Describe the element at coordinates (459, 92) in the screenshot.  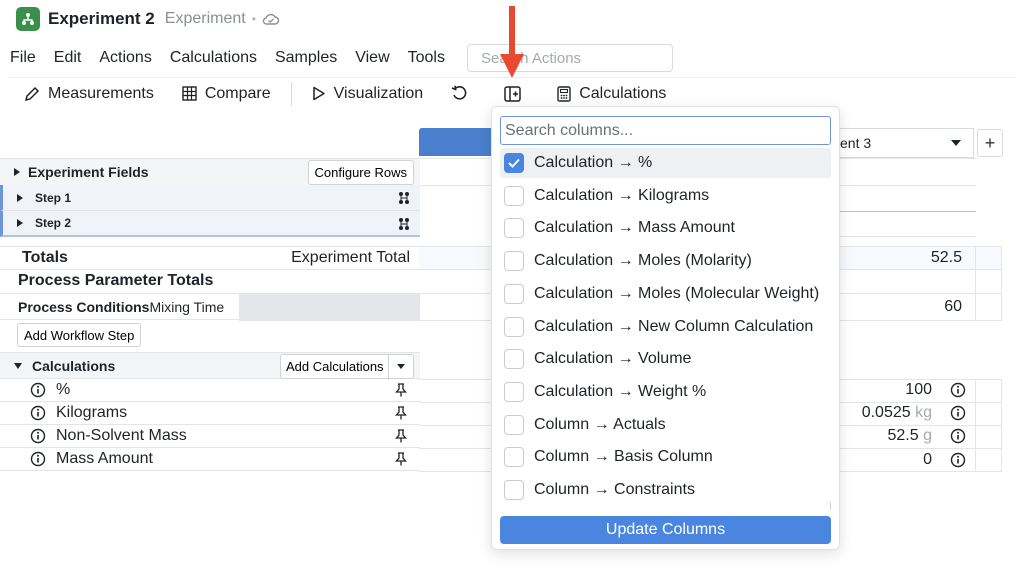
I see `undo-icon` at that location.